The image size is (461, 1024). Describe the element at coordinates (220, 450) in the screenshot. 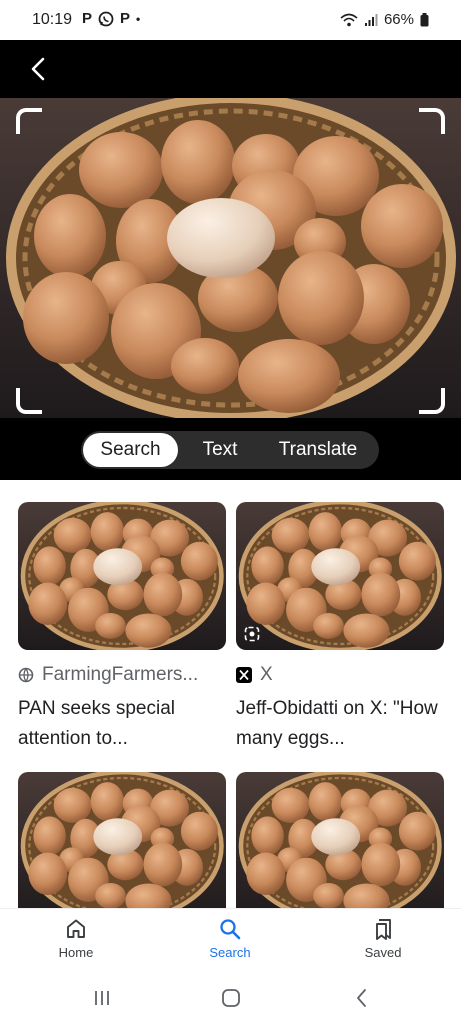

I see `mode-text-tab: Text` at that location.